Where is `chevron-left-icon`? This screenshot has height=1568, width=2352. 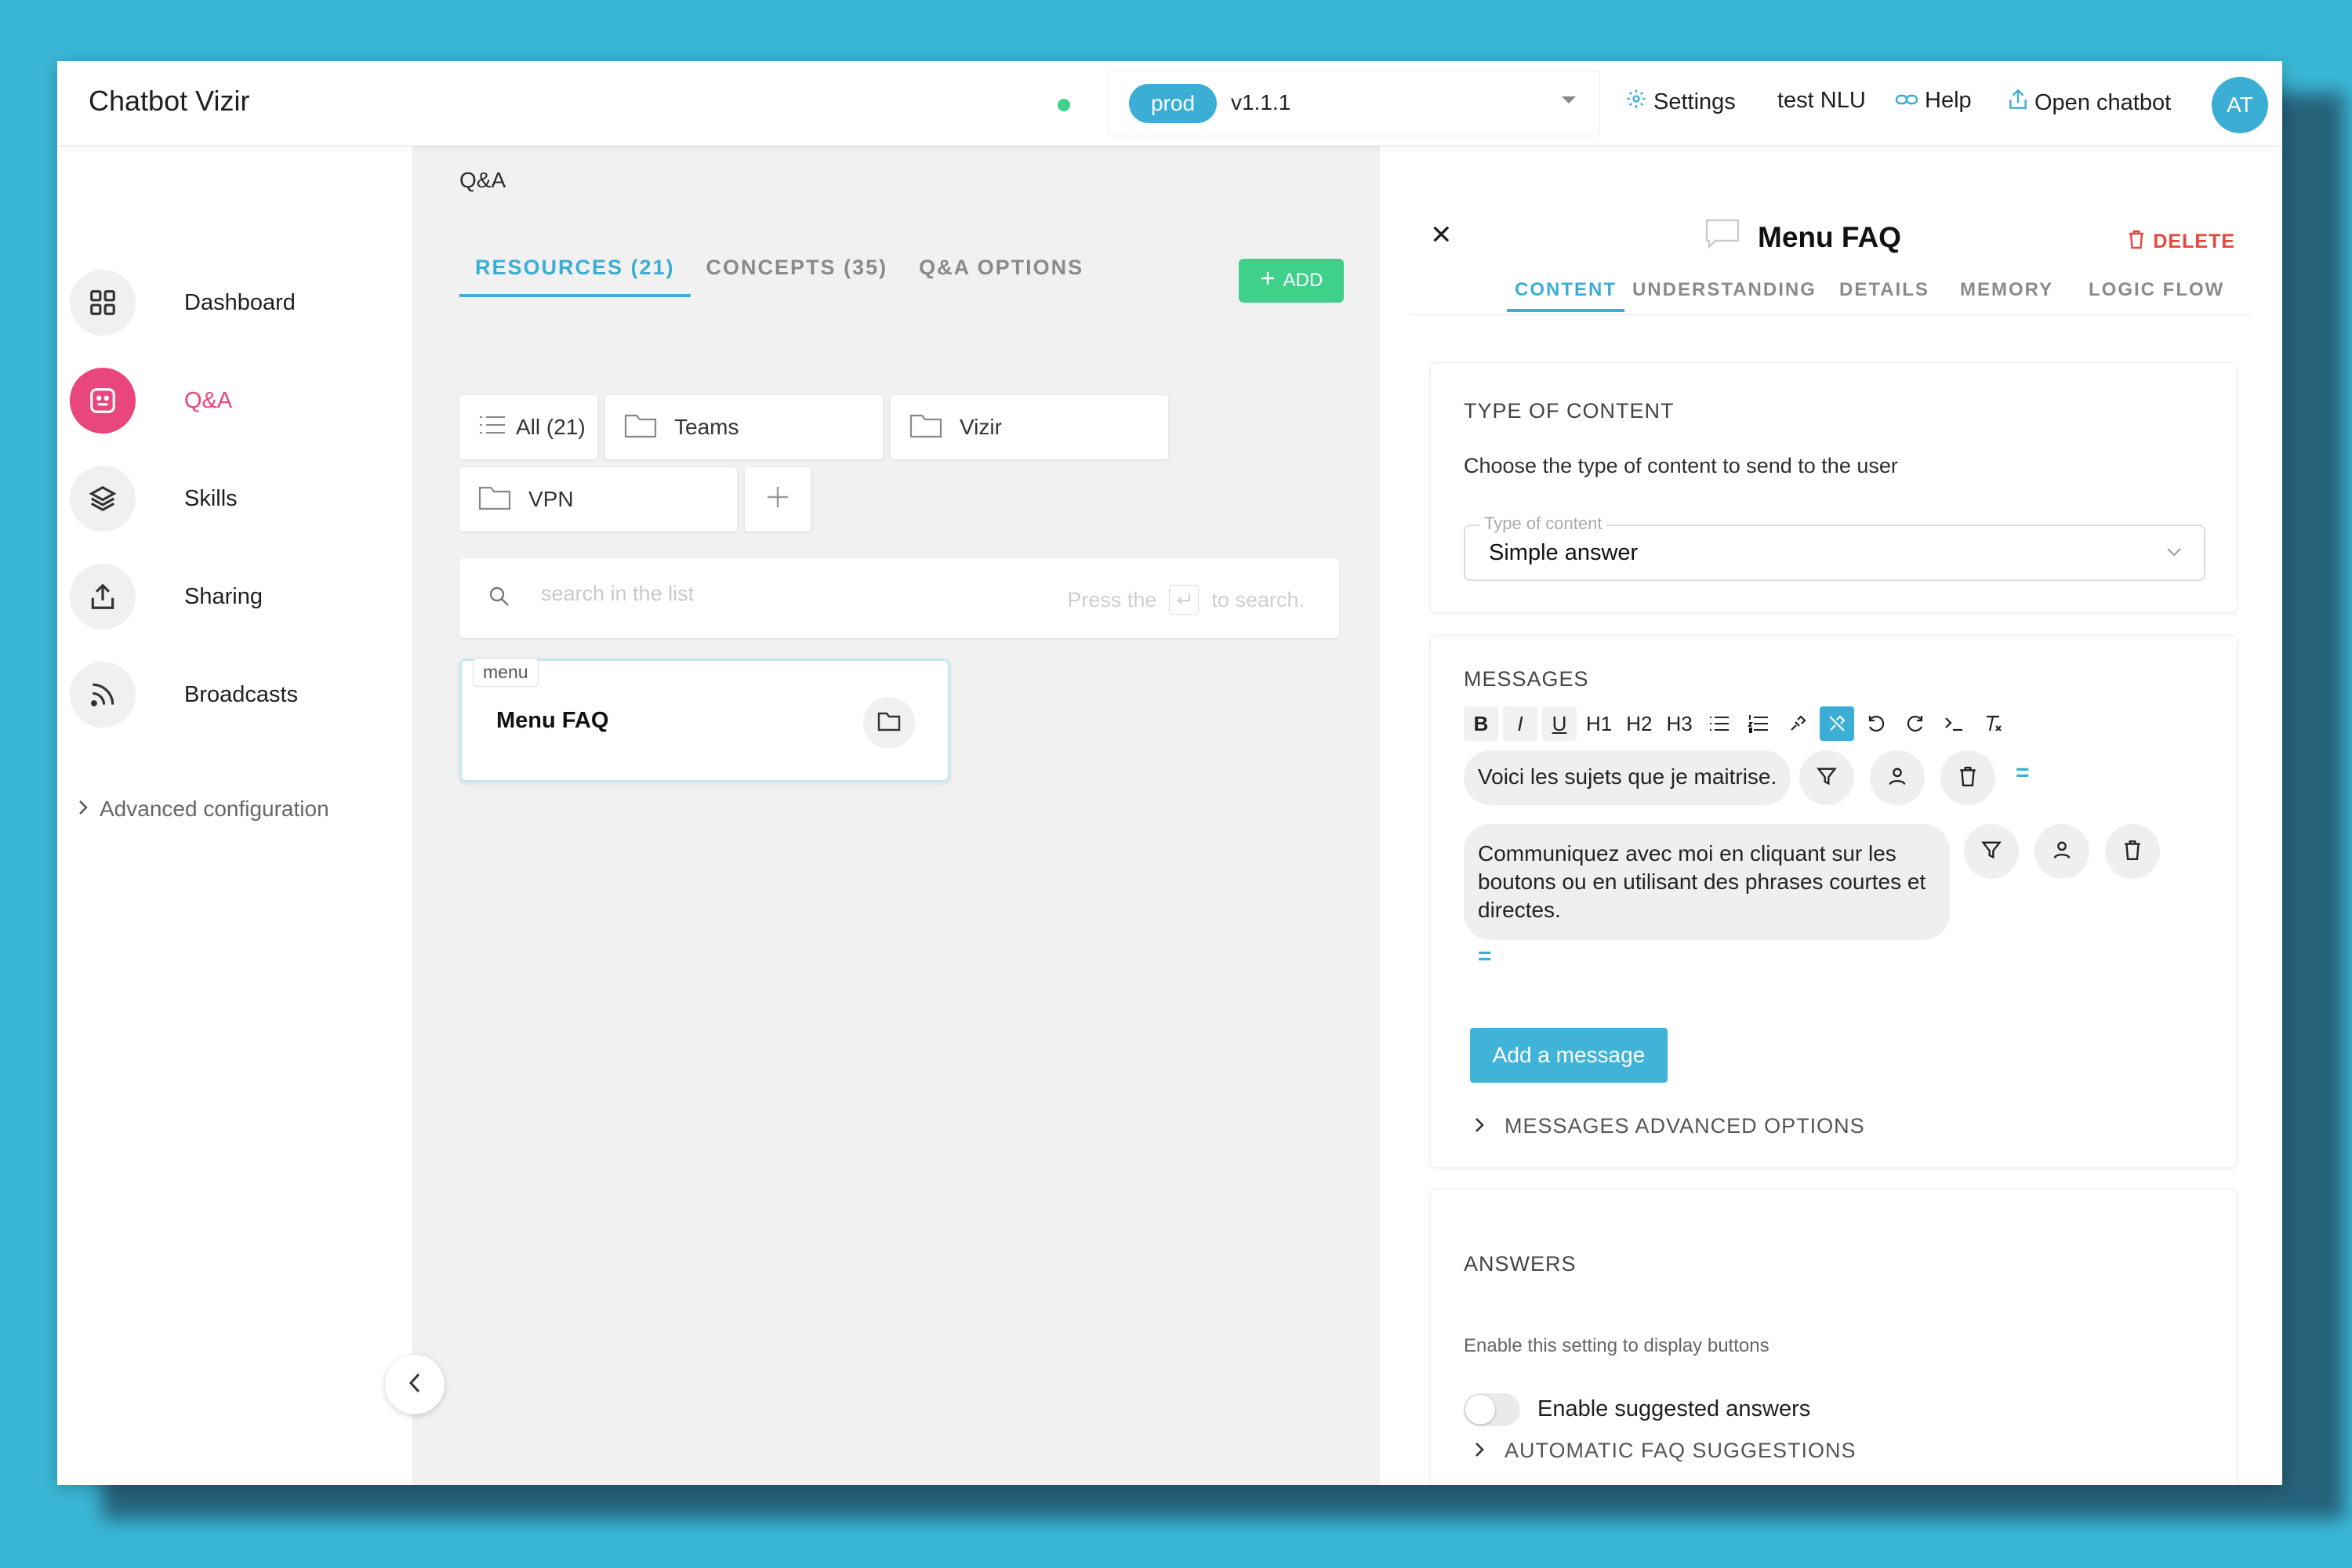
chevron-left-icon is located at coordinates (415, 1385).